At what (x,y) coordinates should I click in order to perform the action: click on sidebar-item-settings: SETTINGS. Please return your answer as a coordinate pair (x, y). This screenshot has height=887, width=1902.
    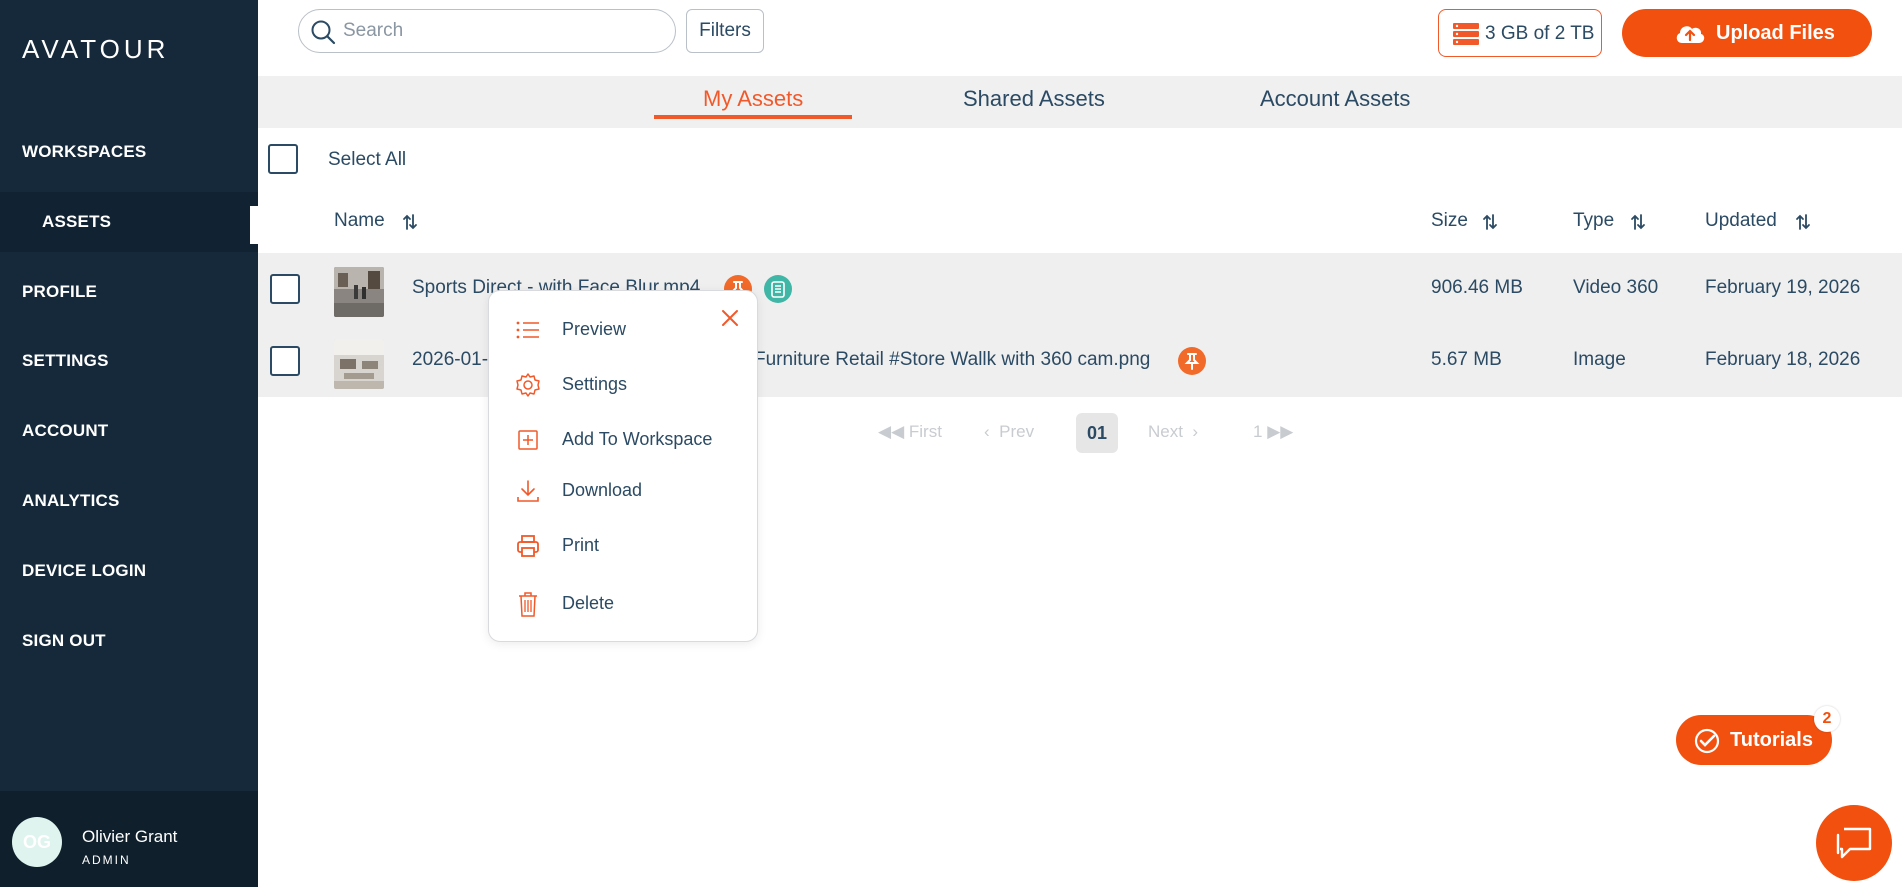
    Looking at the image, I should click on (129, 361).